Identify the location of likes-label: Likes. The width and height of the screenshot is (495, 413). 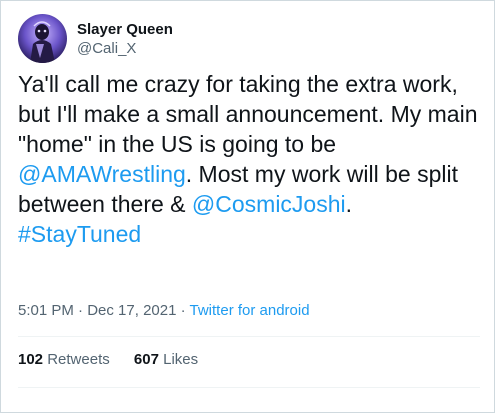
(181, 359).